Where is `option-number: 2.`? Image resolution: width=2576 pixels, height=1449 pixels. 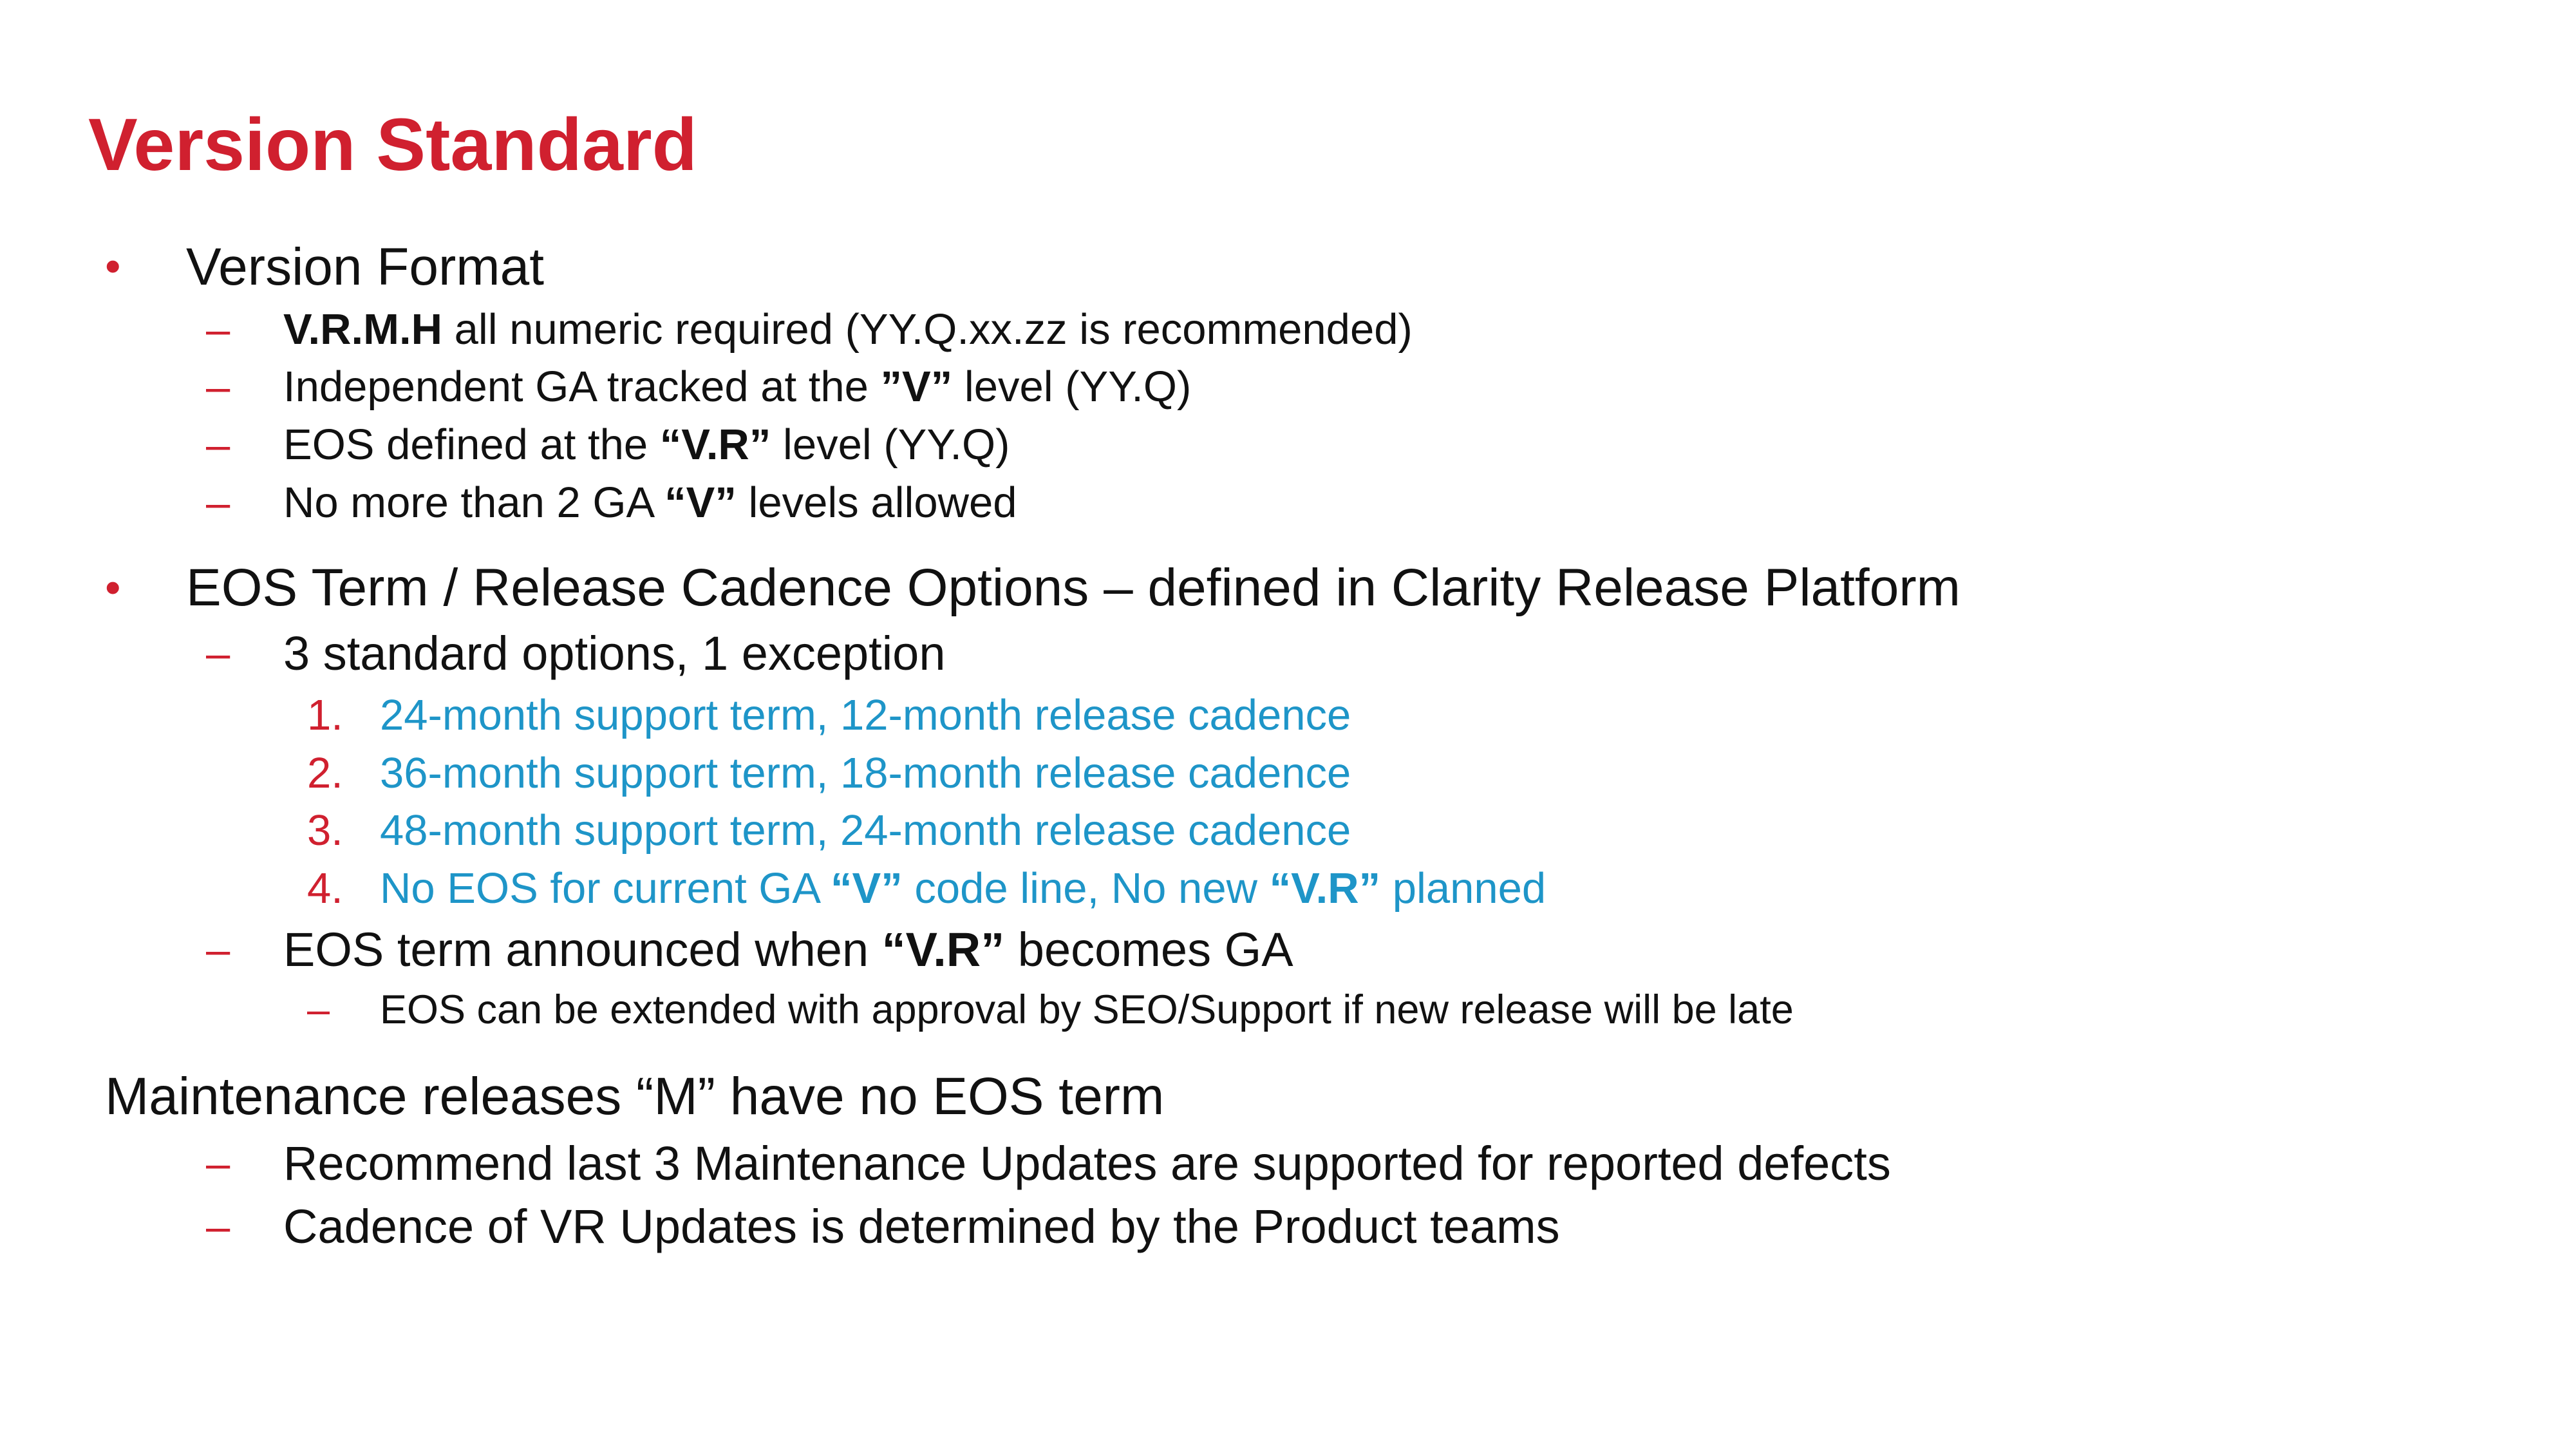 option-number: 2. is located at coordinates (325, 773).